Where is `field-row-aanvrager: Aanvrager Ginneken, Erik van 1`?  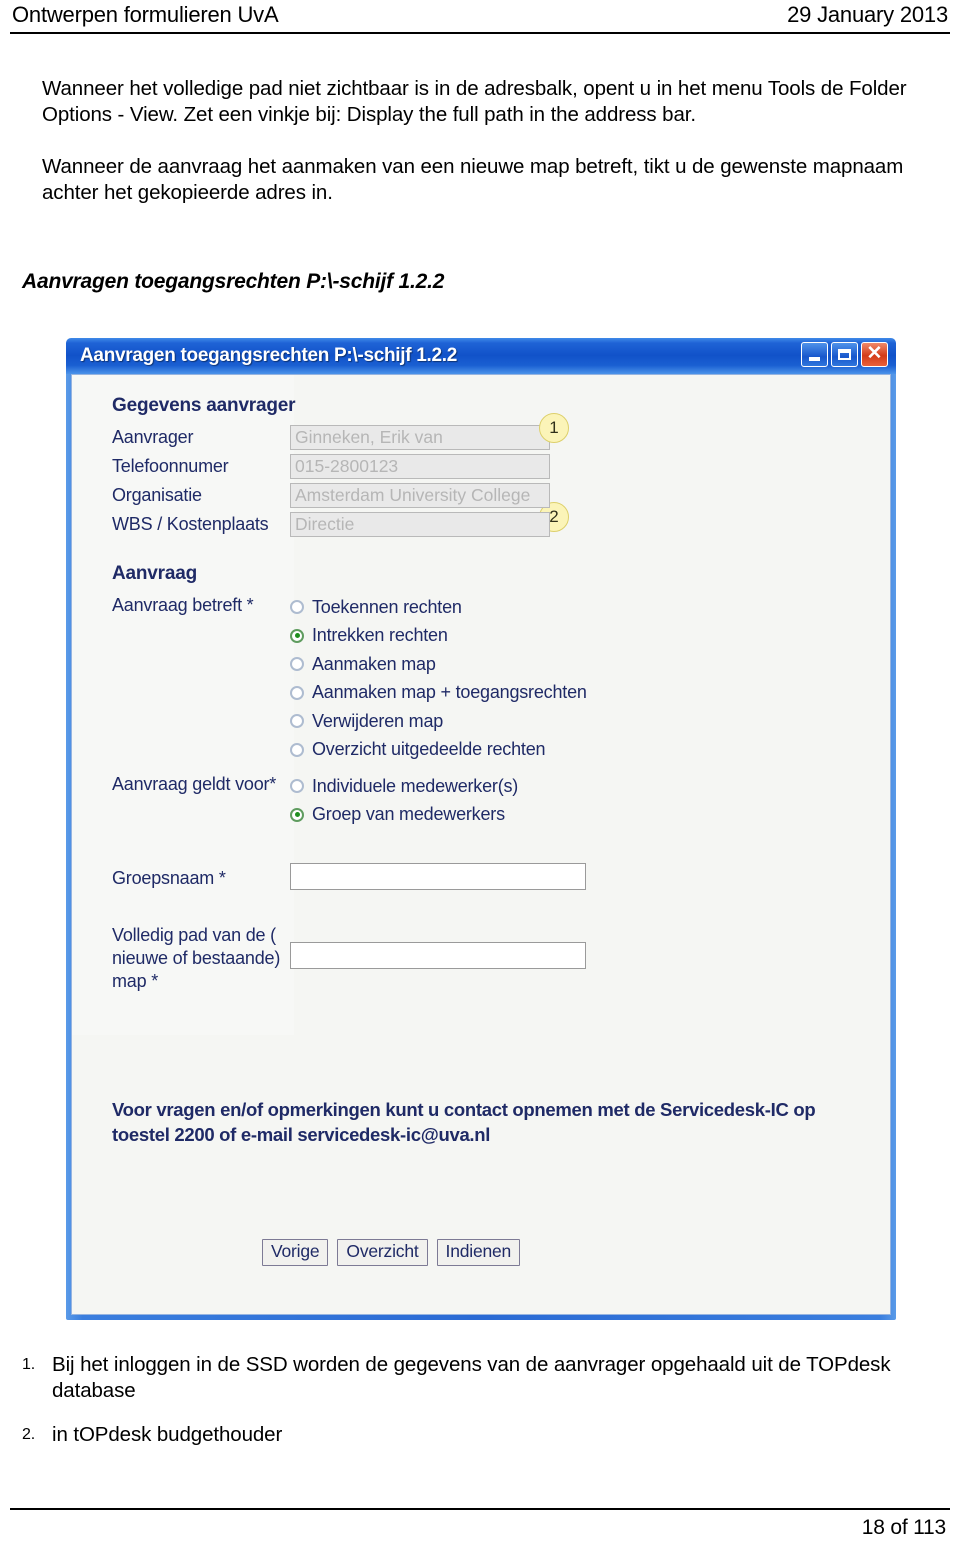 field-row-aanvrager: Aanvrager Ginneken, Erik van 1 is located at coordinates (492, 431).